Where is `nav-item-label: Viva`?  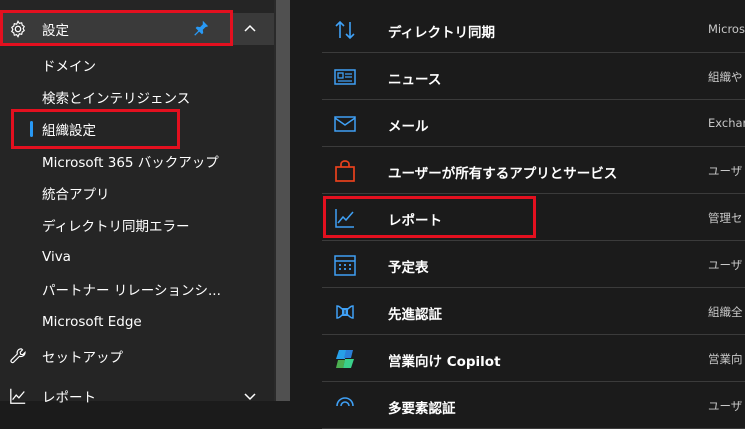 nav-item-label: Viva is located at coordinates (56, 257).